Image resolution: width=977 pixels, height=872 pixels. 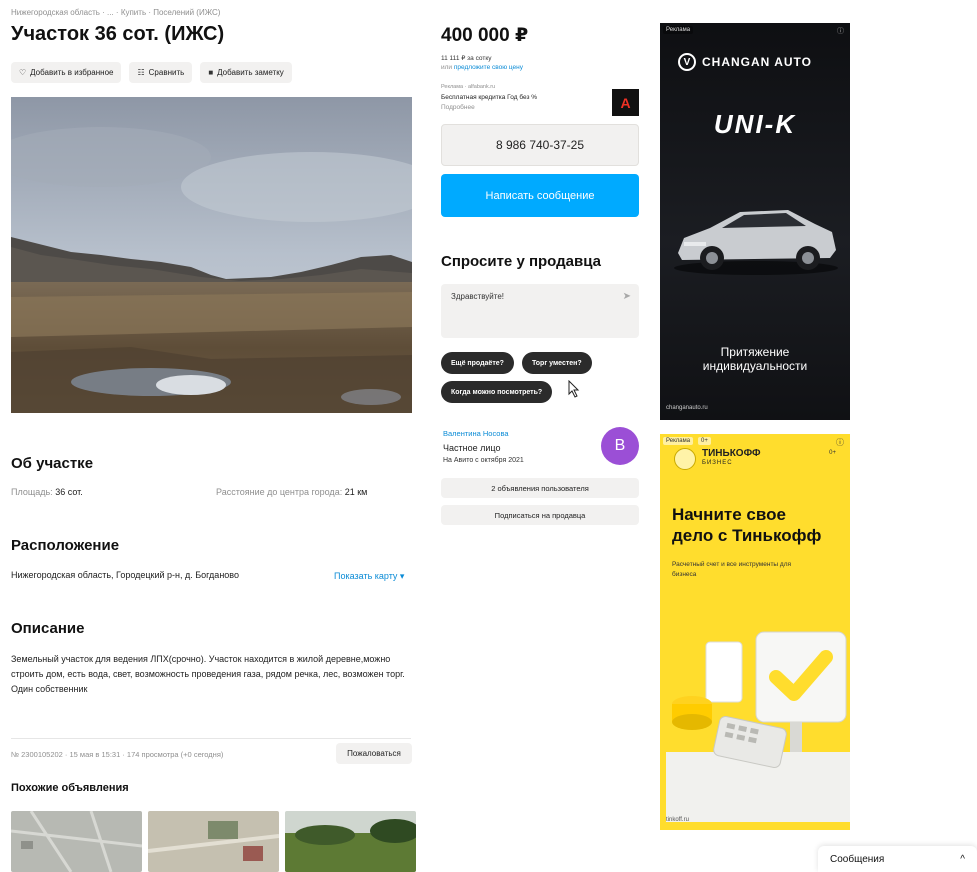 I want to click on tinkoff-brand-sub: БИЗНЕС, so click(x=717, y=463).